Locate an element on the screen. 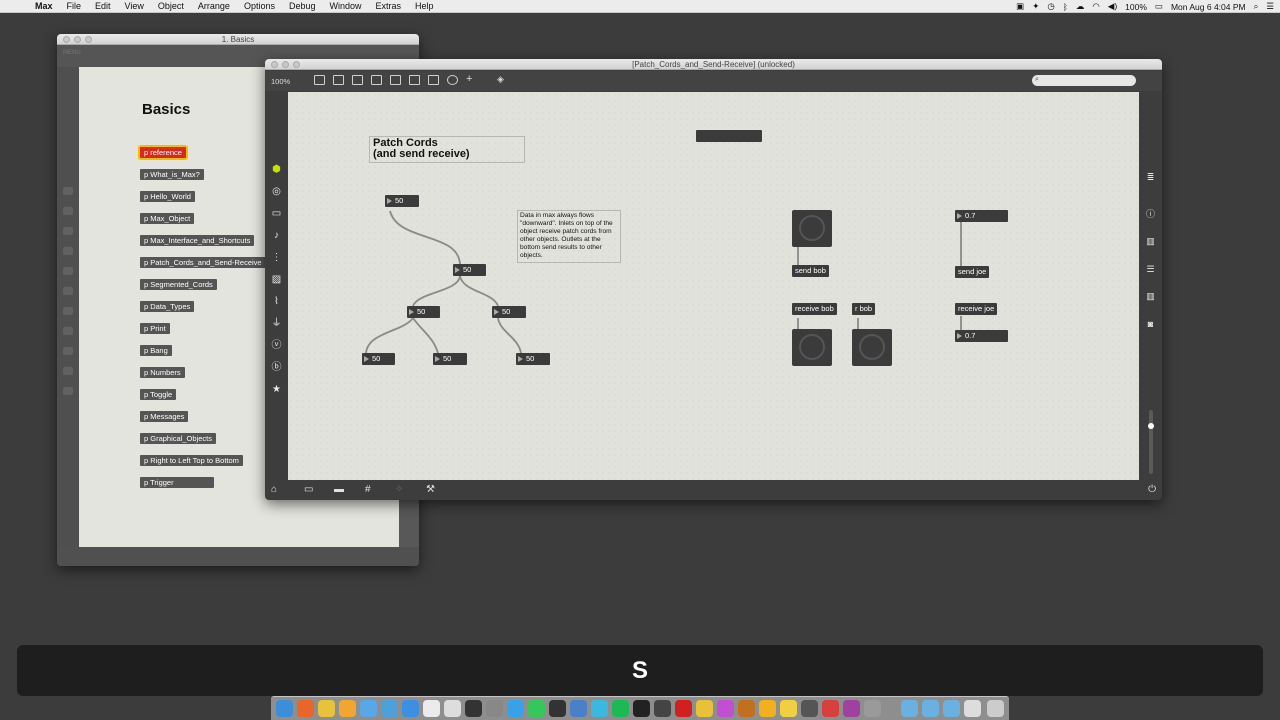 The width and height of the screenshot is (1280, 720). r-bob-object: r bob is located at coordinates (864, 309).